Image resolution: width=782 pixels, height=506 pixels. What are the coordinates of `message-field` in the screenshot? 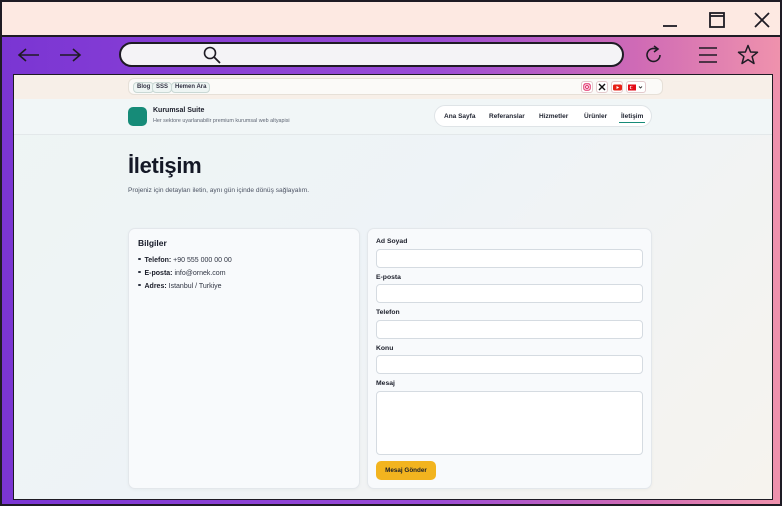 It's located at (509, 423).